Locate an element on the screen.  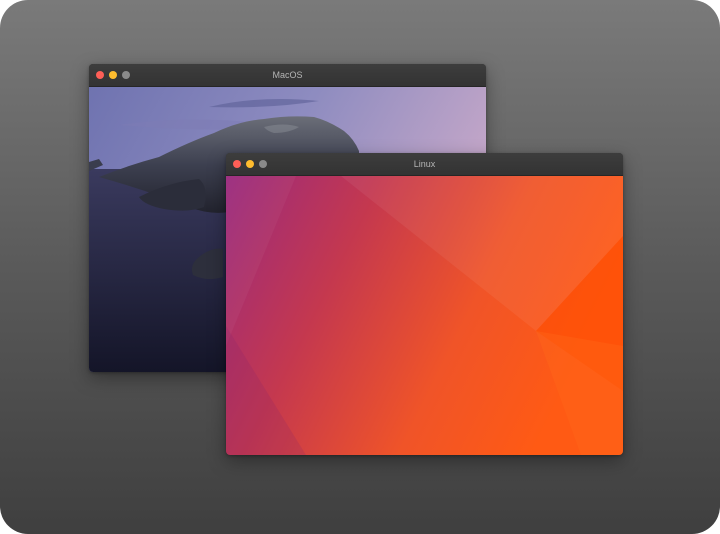
macos-titlebar: MacOS is located at coordinates (287, 75).